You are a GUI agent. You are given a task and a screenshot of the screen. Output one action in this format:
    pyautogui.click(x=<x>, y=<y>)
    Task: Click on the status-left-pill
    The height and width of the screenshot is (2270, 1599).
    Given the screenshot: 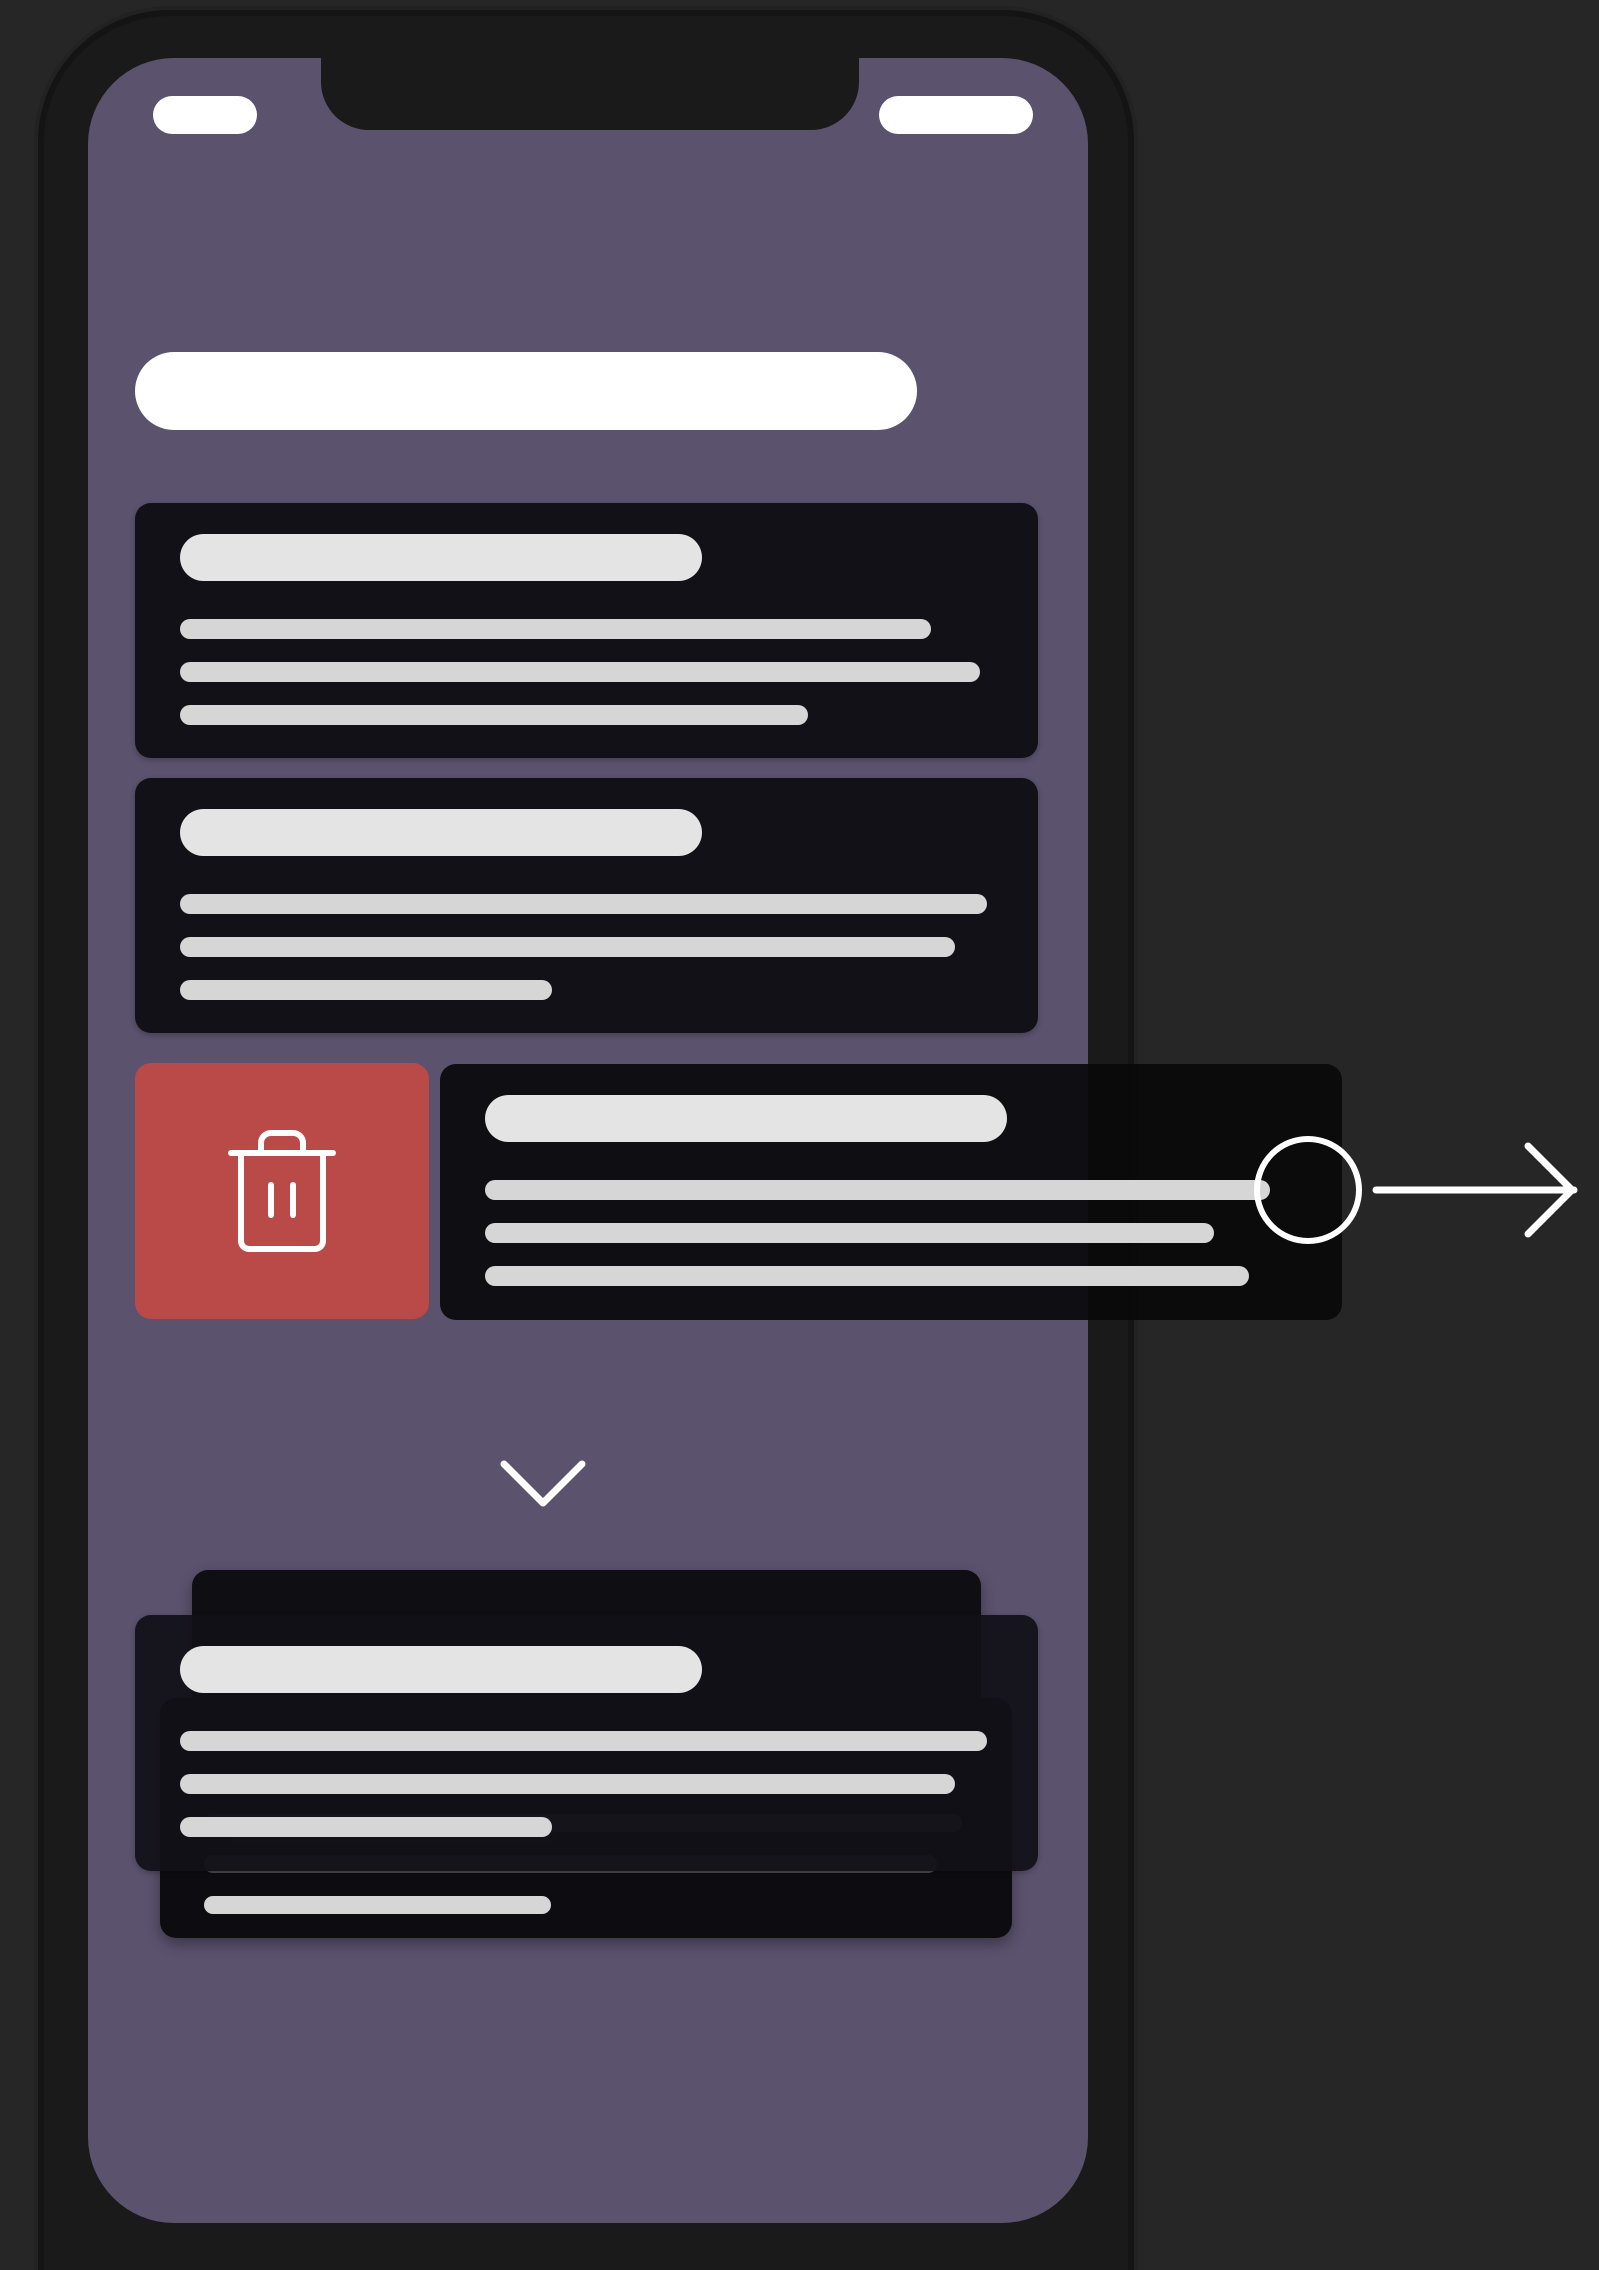 What is the action you would take?
    pyautogui.click(x=205, y=115)
    